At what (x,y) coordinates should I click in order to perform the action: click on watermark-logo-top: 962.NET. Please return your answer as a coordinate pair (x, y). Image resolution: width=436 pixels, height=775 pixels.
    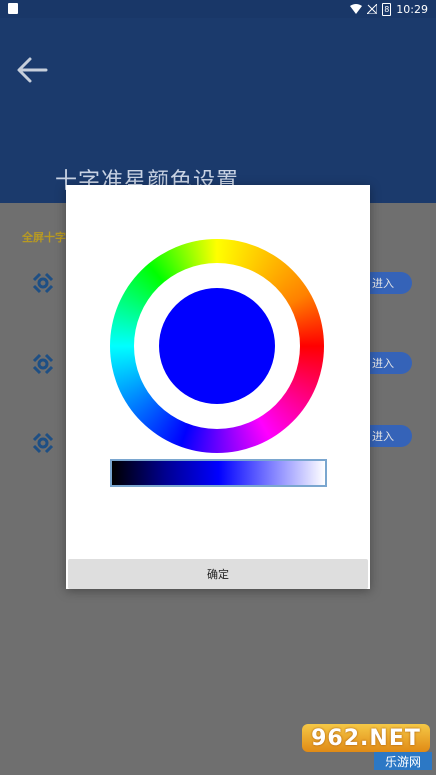
    Looking at the image, I should click on (366, 738).